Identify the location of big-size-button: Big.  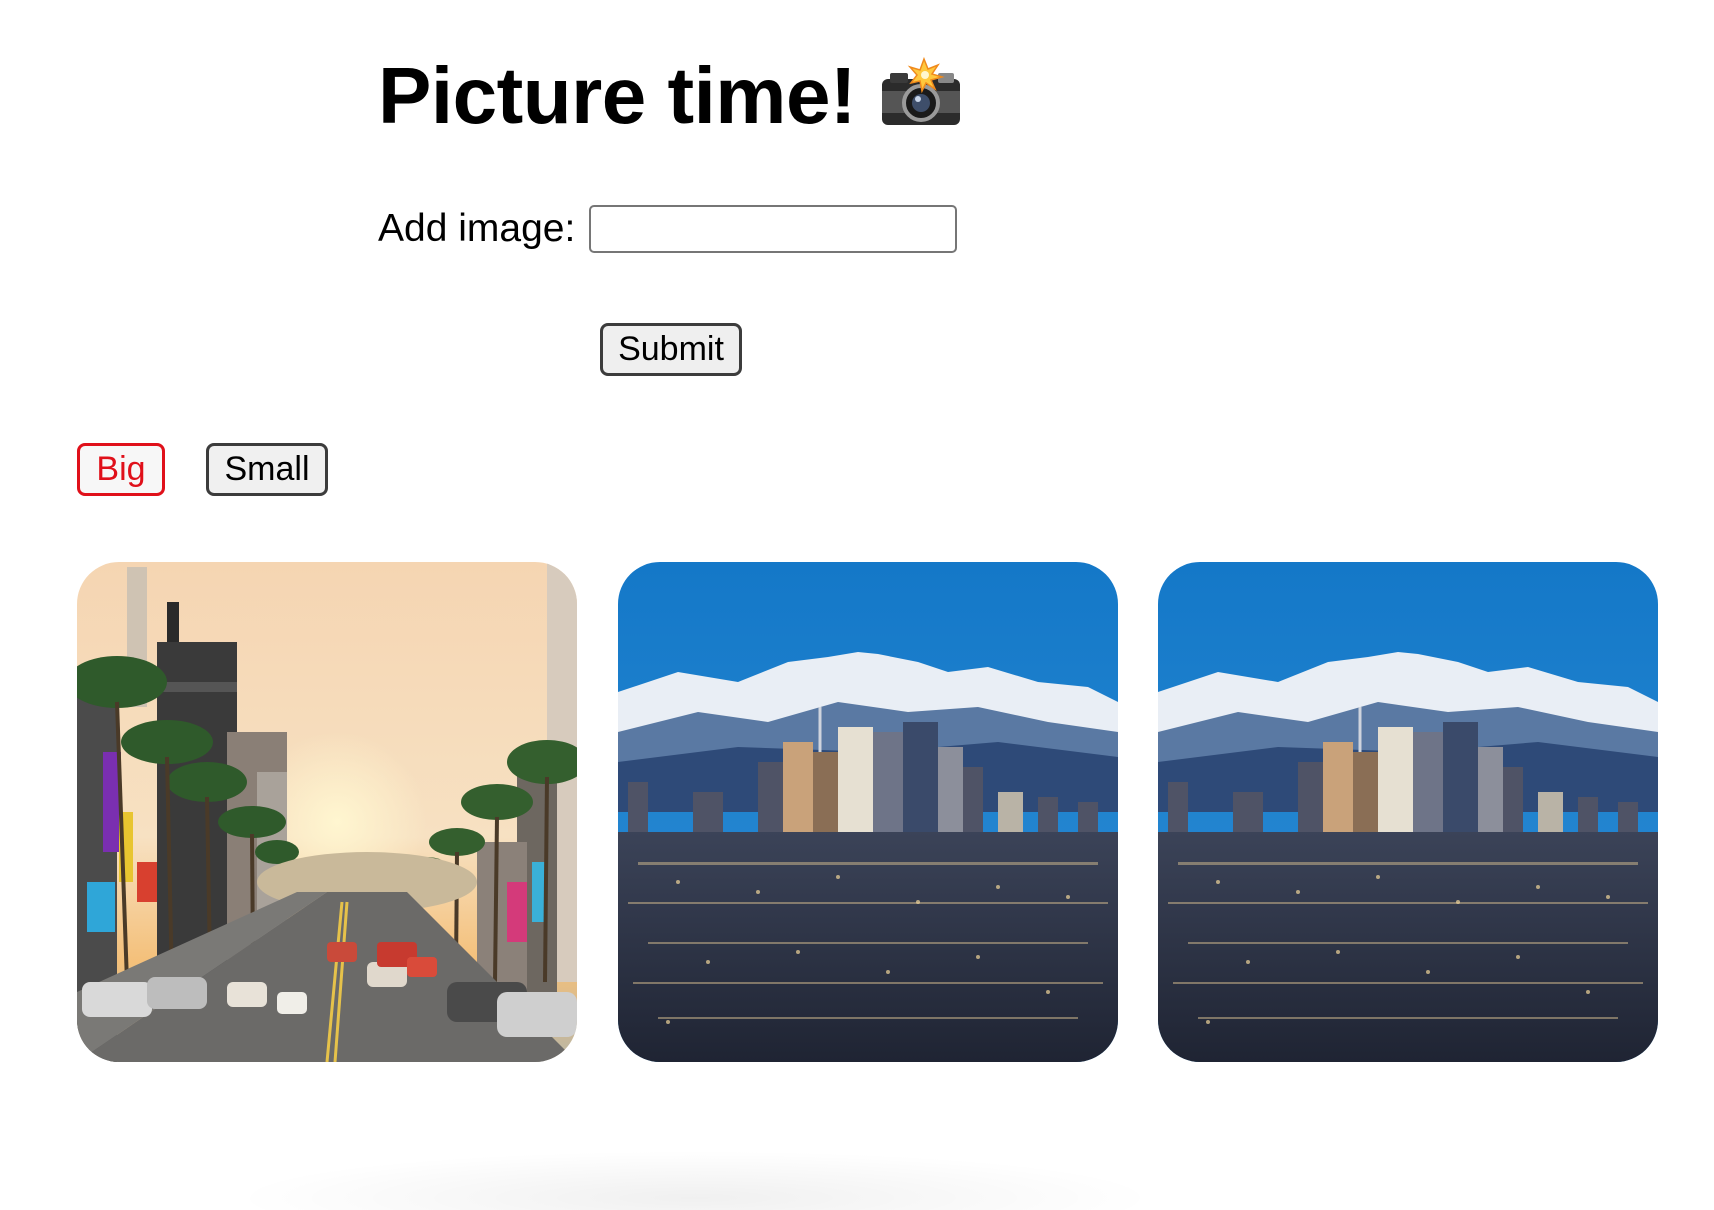
(121, 469).